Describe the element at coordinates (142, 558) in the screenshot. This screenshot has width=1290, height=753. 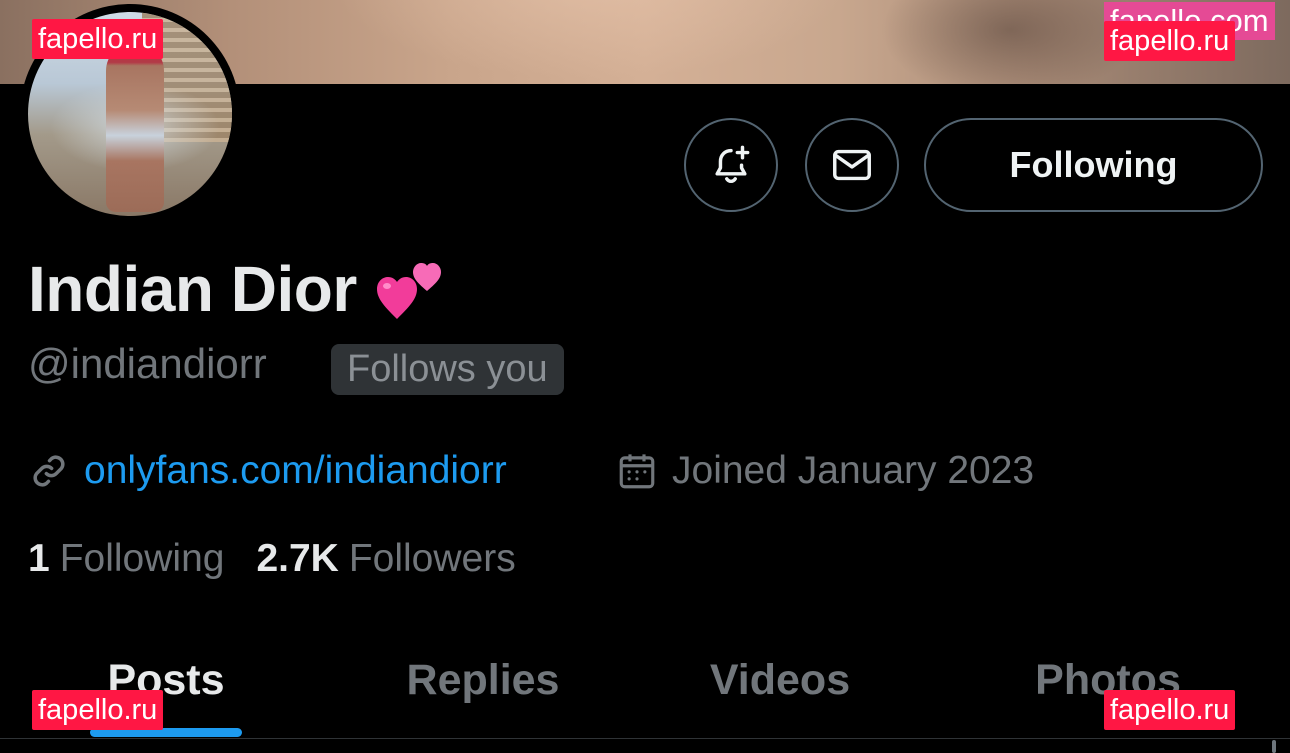
I see `following-label: Following` at that location.